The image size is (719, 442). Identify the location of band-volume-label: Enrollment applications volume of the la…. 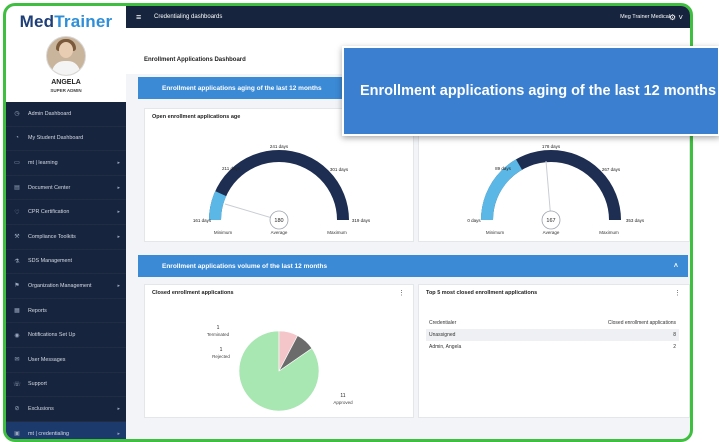
(245, 266).